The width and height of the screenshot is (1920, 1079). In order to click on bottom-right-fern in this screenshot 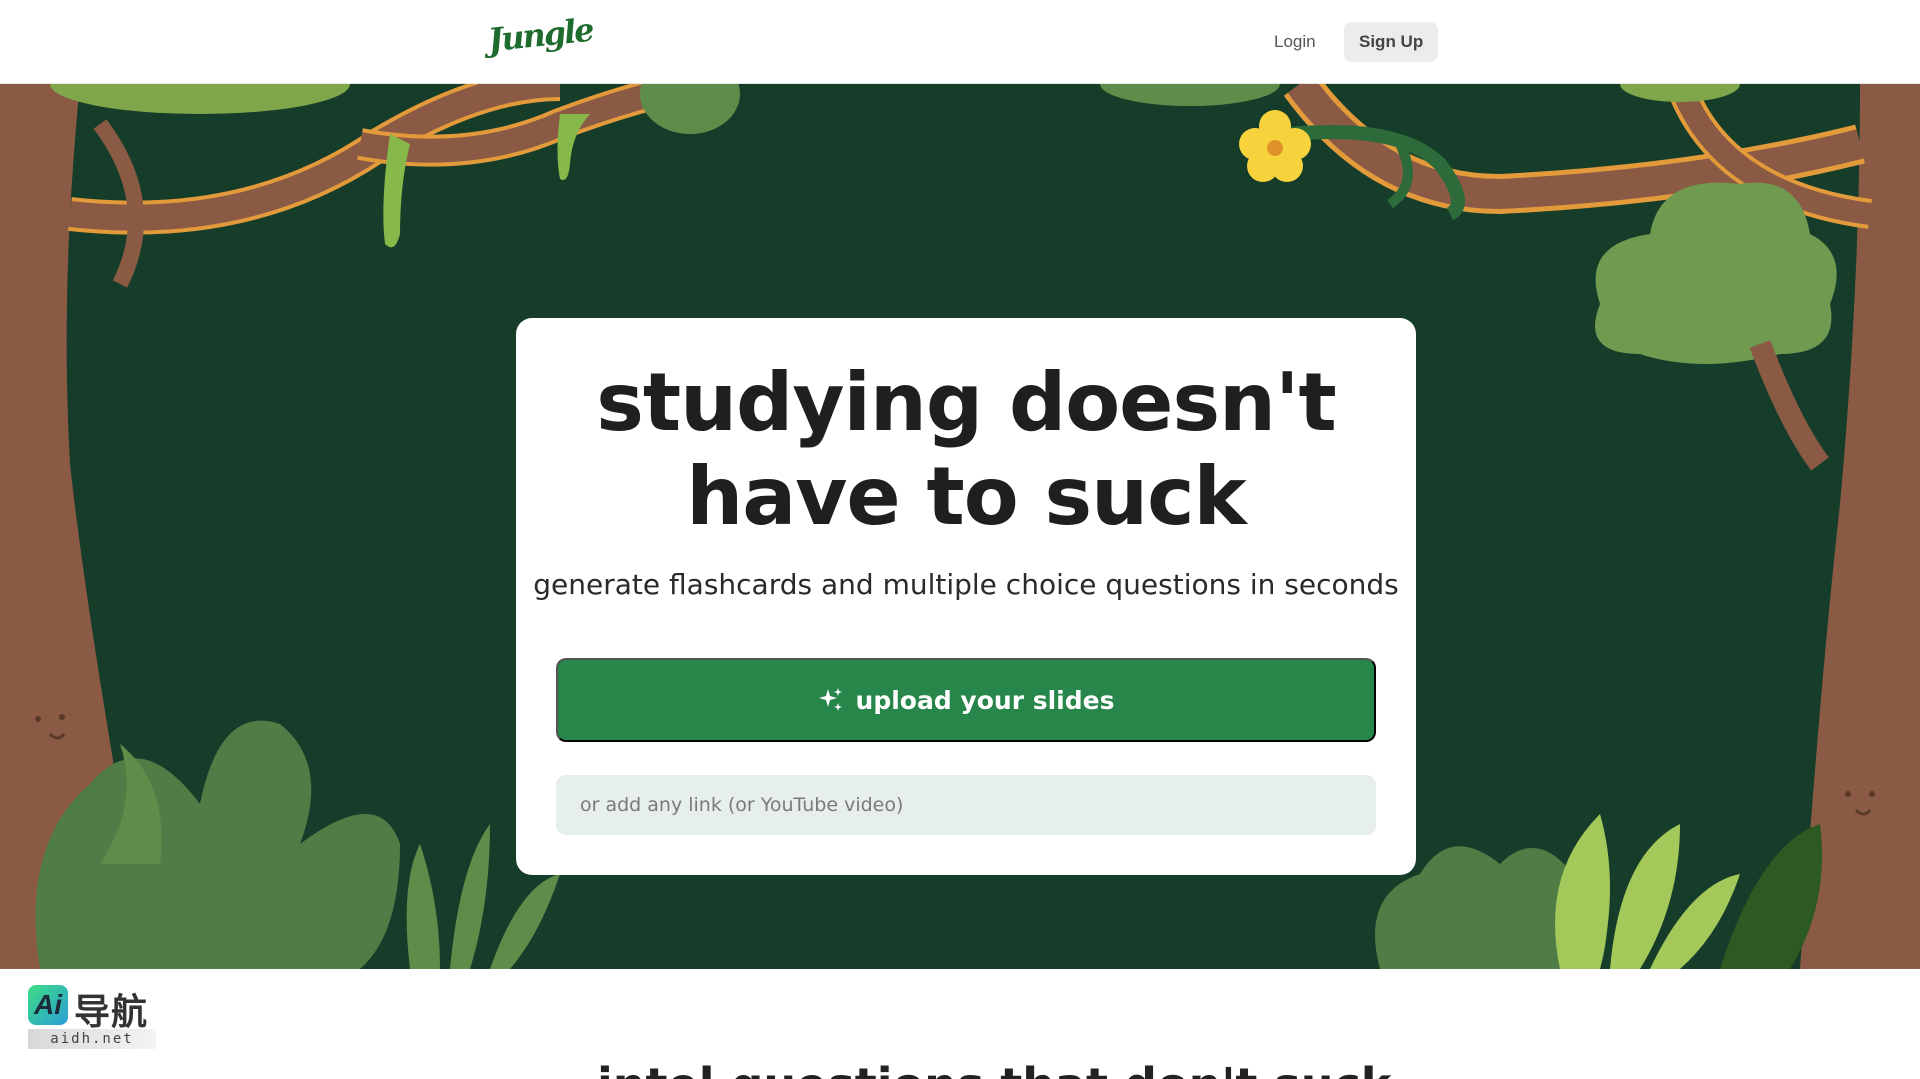, I will do `click(1647, 891)`.